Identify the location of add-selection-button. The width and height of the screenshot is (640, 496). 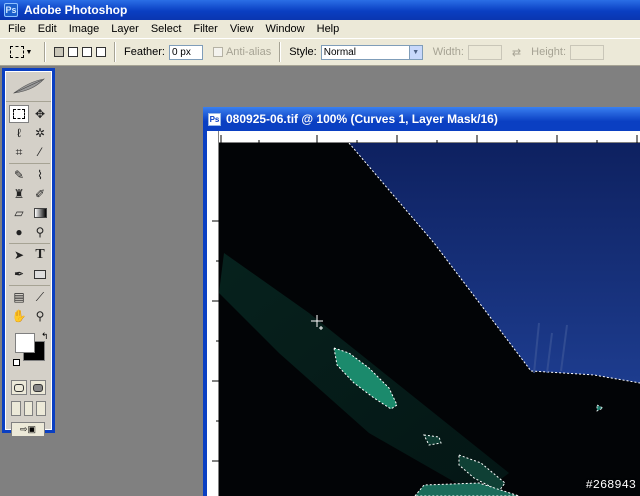
(73, 52).